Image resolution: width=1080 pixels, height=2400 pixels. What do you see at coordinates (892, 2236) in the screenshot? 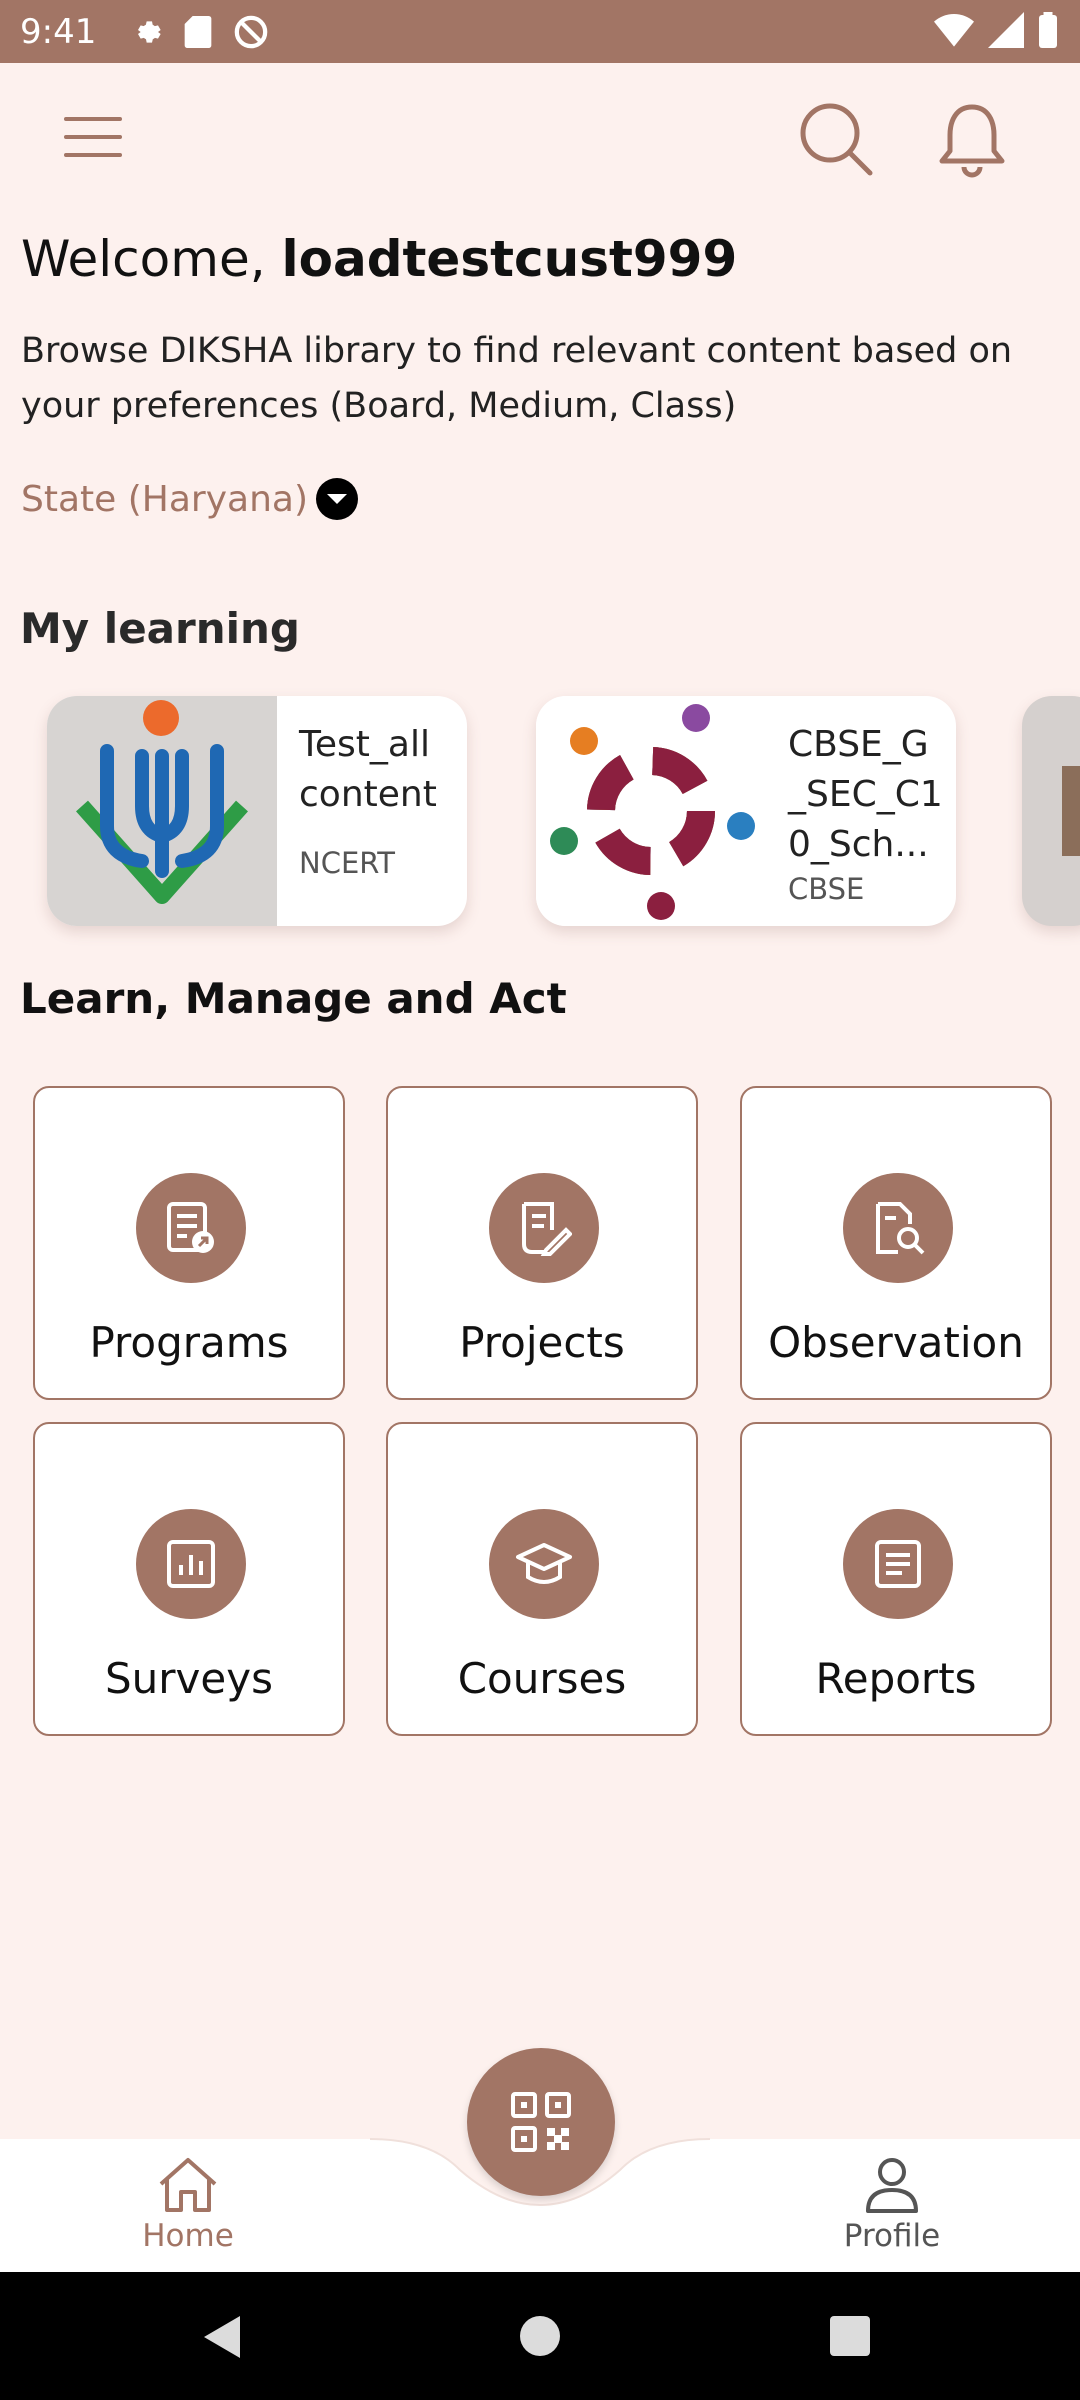
I see `nav-profile-label: Profile` at bounding box center [892, 2236].